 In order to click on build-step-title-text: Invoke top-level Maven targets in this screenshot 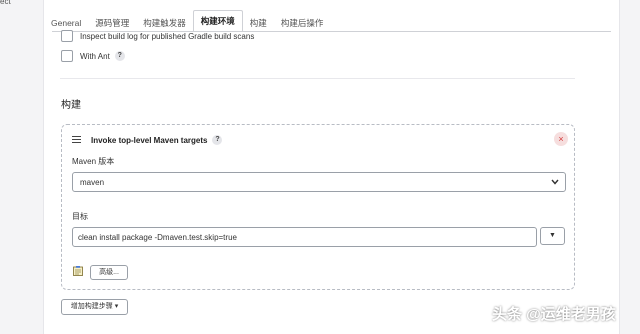, I will do `click(149, 140)`.